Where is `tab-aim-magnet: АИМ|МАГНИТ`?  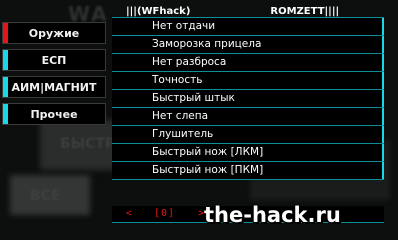
tab-aim-magnet: АИМ|МАГНИТ is located at coordinates (54, 87).